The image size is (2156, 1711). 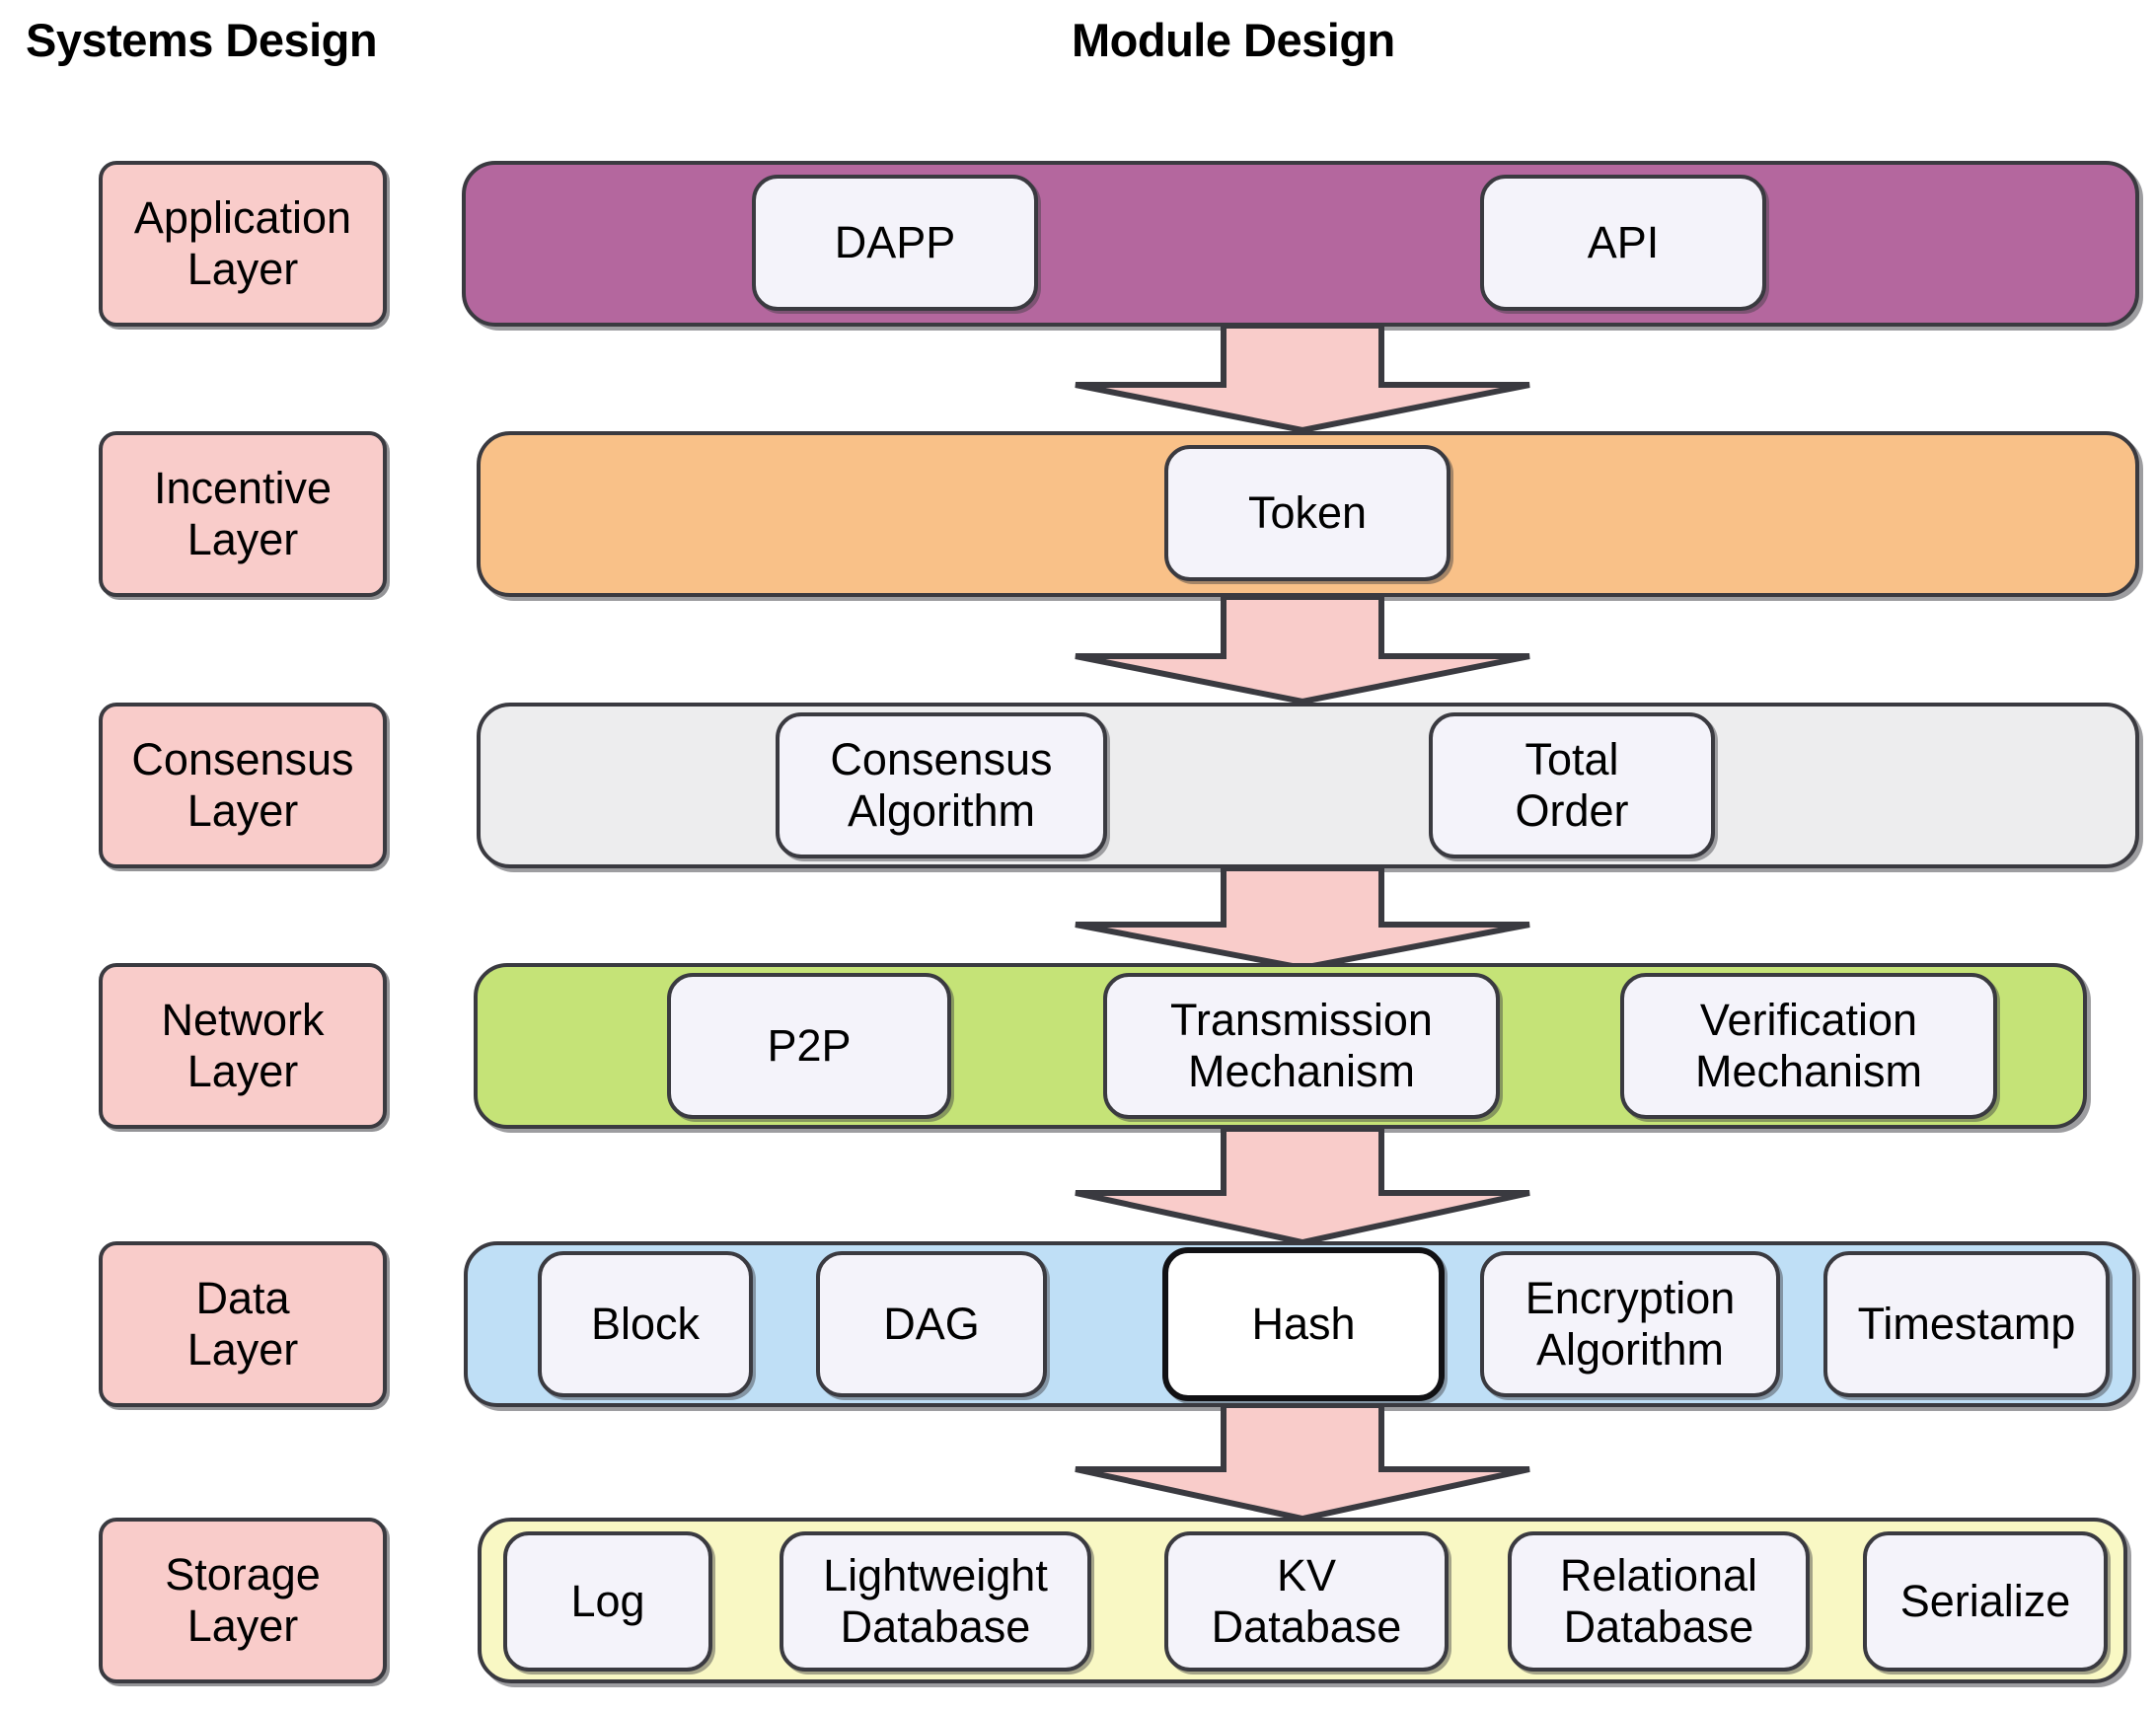 What do you see at coordinates (243, 1046) in the screenshot?
I see `layer-chip-network: Network Layer` at bounding box center [243, 1046].